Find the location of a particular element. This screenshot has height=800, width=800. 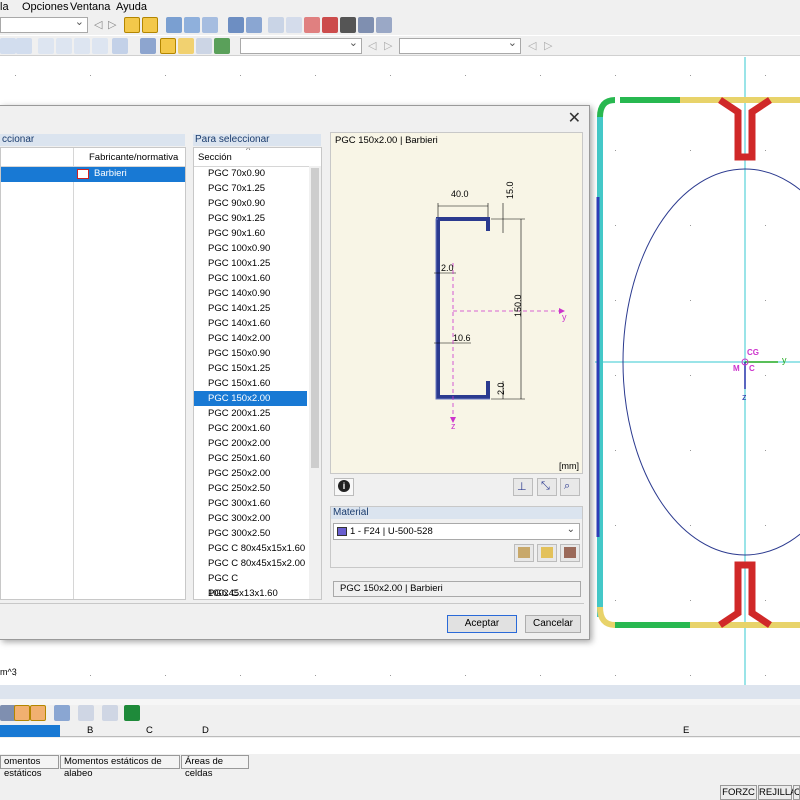

axes-toggle-button: ⤡ is located at coordinates (547, 487).